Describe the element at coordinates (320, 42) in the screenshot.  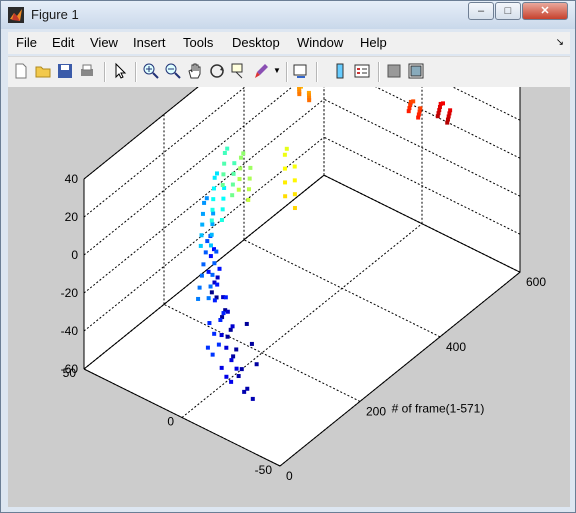
I see `menu-window: Window` at that location.